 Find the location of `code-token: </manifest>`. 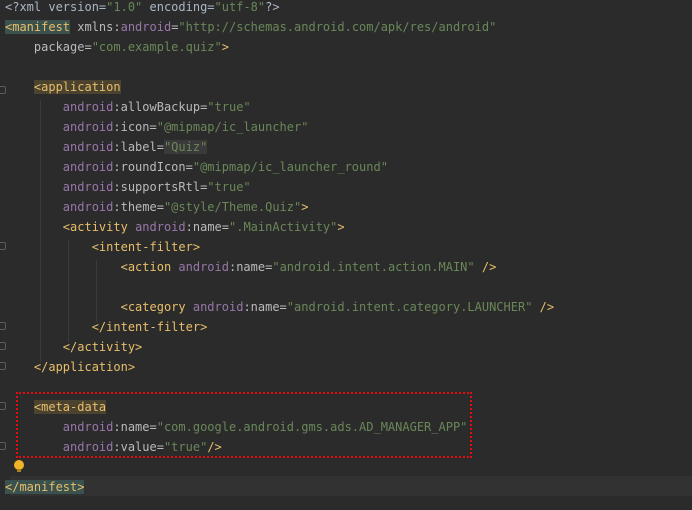

code-token: </manifest> is located at coordinates (45, 487).